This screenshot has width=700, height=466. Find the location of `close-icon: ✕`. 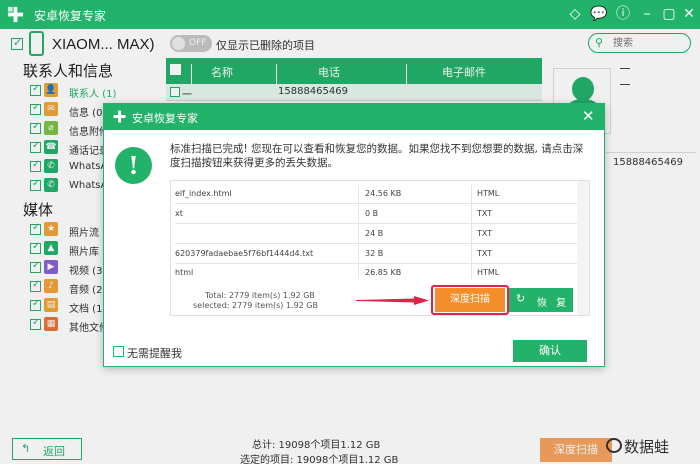

close-icon: ✕ is located at coordinates (689, 14).